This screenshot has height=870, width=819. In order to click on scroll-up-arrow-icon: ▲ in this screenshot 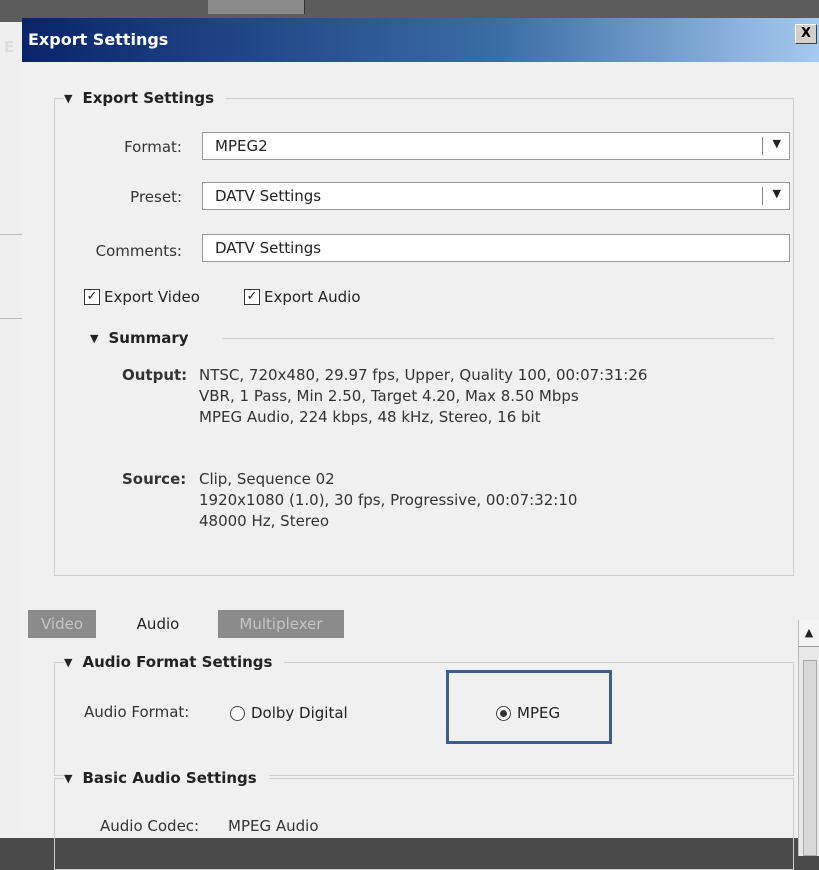, I will do `click(809, 633)`.